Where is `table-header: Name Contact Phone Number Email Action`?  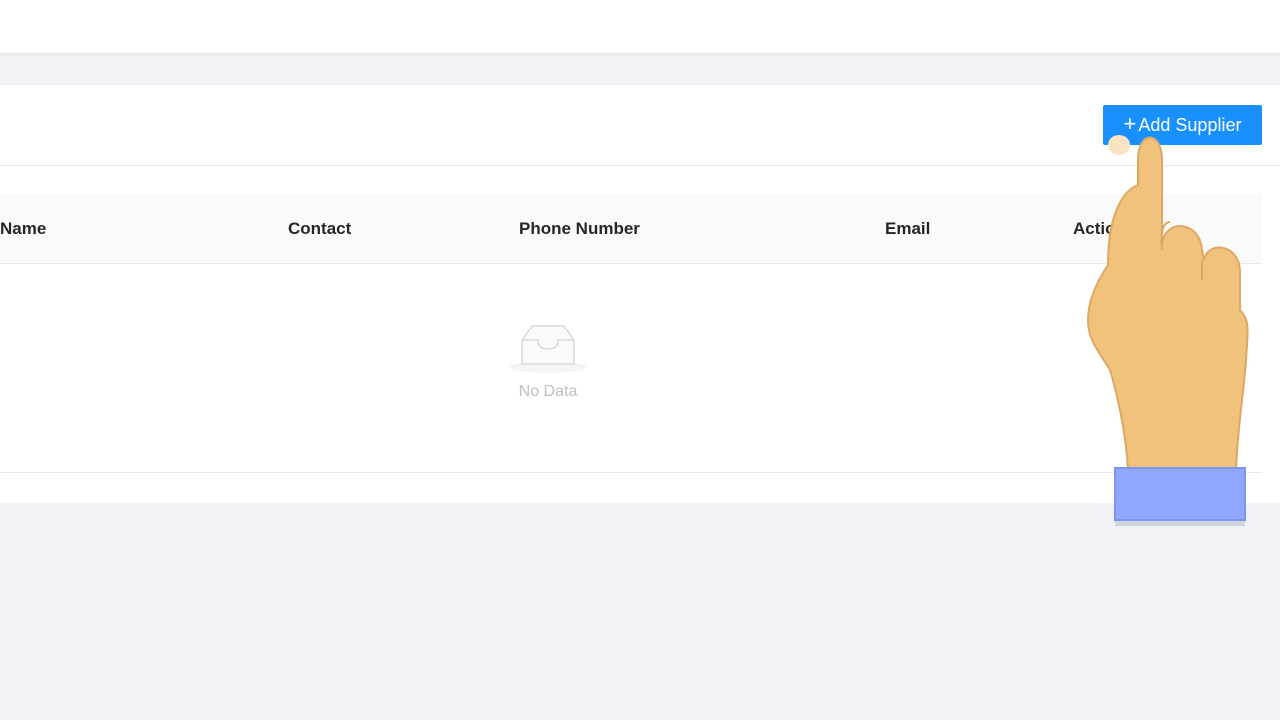 table-header: Name Contact Phone Number Email Action is located at coordinates (631, 229).